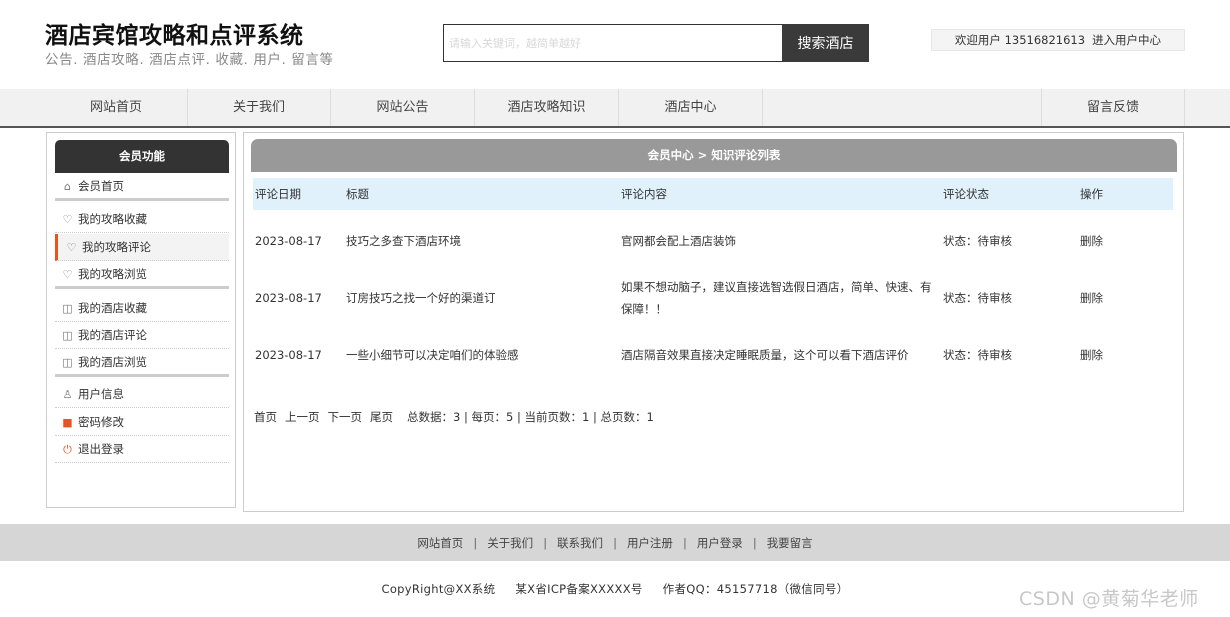  What do you see at coordinates (678, 240) in the screenshot?
I see `row-content: 官网都会配上酒店装饰` at bounding box center [678, 240].